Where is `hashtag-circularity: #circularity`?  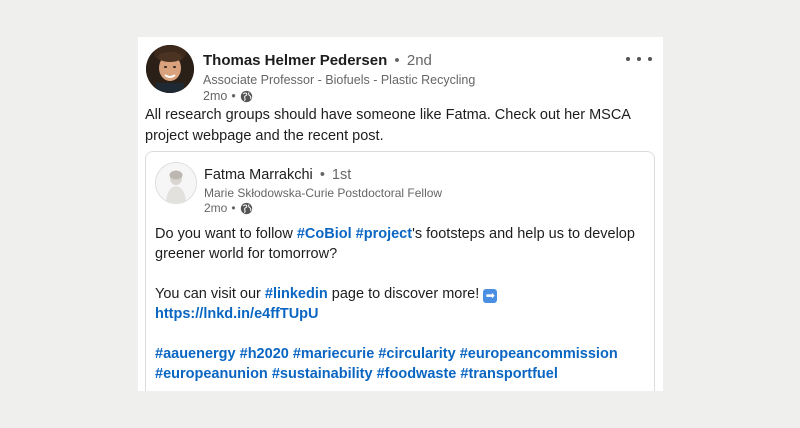 hashtag-circularity: #circularity is located at coordinates (416, 354).